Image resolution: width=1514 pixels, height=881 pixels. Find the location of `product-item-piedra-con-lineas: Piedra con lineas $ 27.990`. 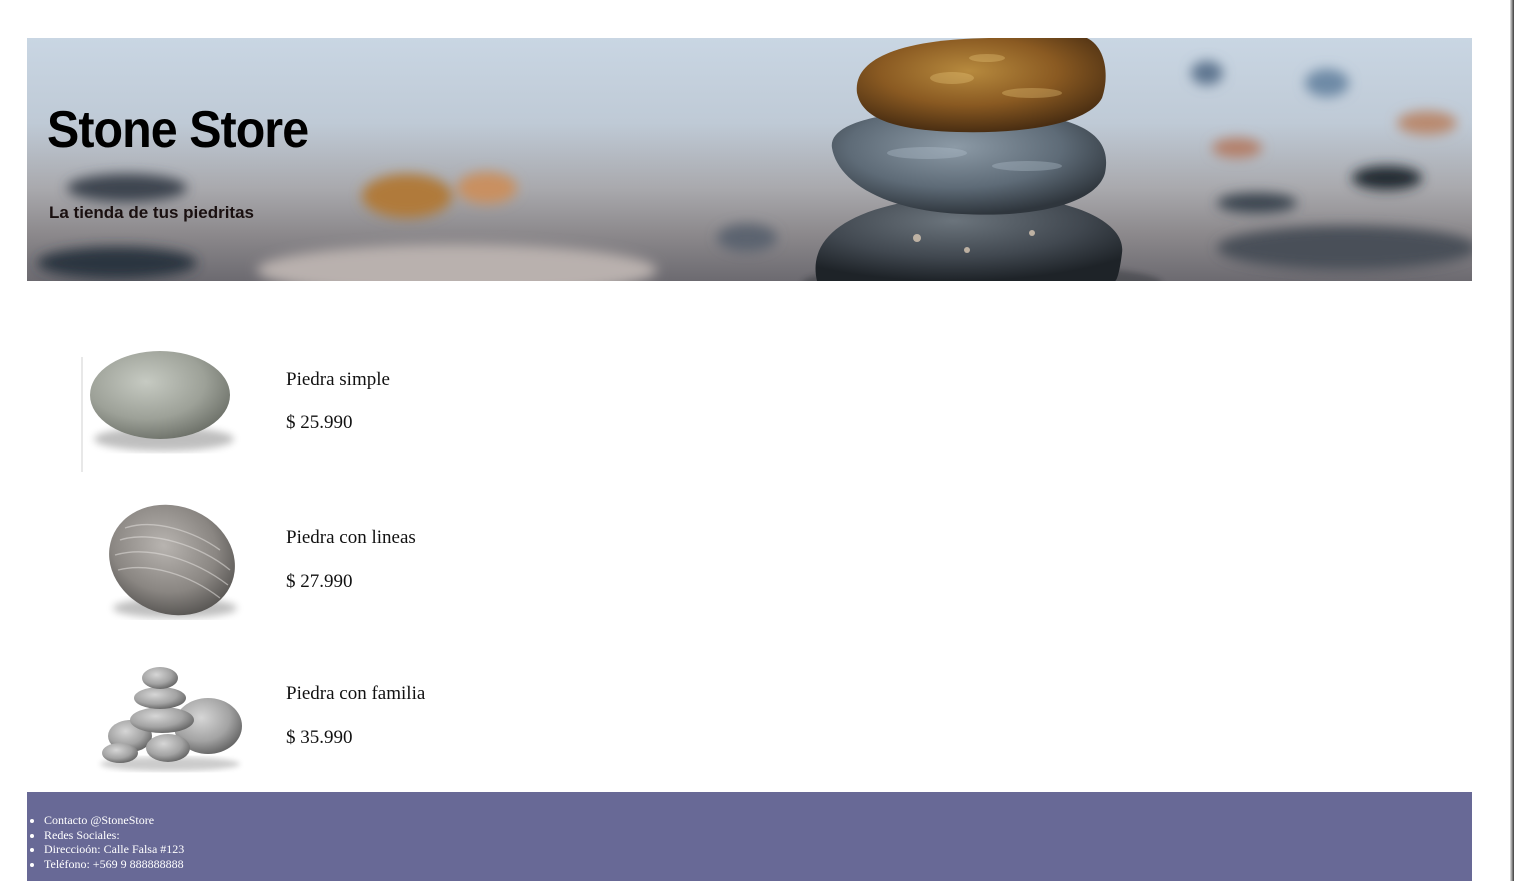

product-item-piedra-con-lineas: Piedra con lineas $ 27.990 is located at coordinates (350, 565).